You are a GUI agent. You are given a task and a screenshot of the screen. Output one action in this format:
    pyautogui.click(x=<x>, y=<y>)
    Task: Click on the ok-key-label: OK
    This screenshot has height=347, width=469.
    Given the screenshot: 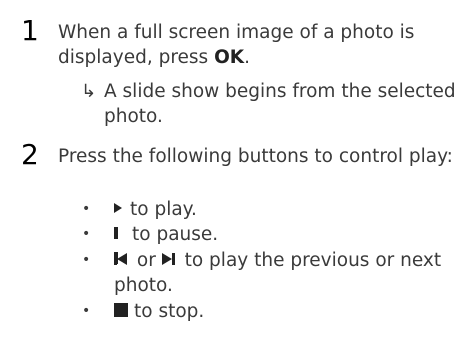 What is the action you would take?
    pyautogui.click(x=229, y=57)
    